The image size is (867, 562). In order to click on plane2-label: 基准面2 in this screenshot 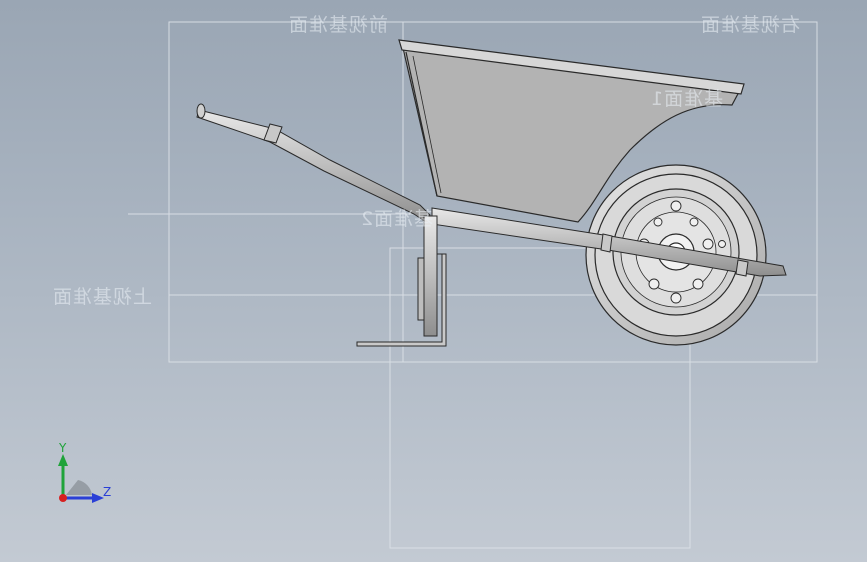, I will do `click(396, 217)`.